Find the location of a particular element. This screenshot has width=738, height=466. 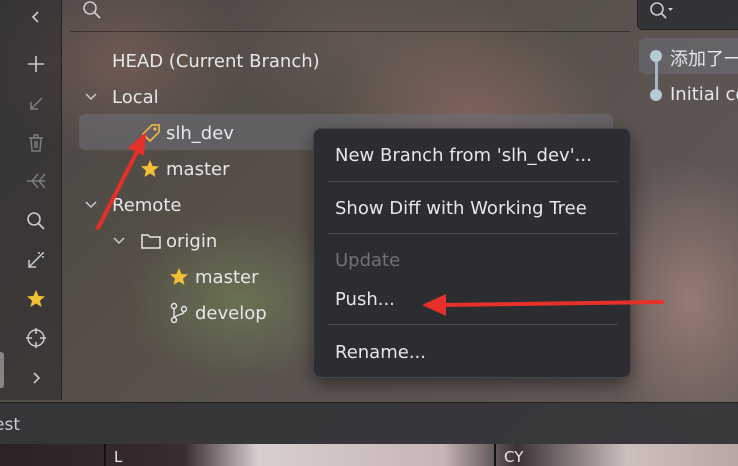

search-dropdown-icon is located at coordinates (662, 14).